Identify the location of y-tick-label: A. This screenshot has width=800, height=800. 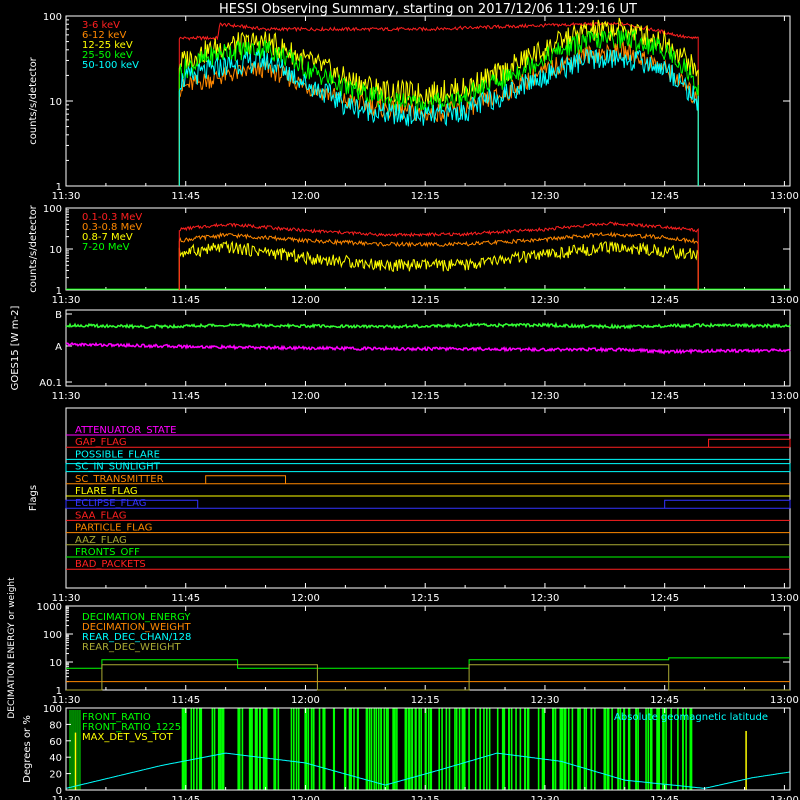
(58, 347).